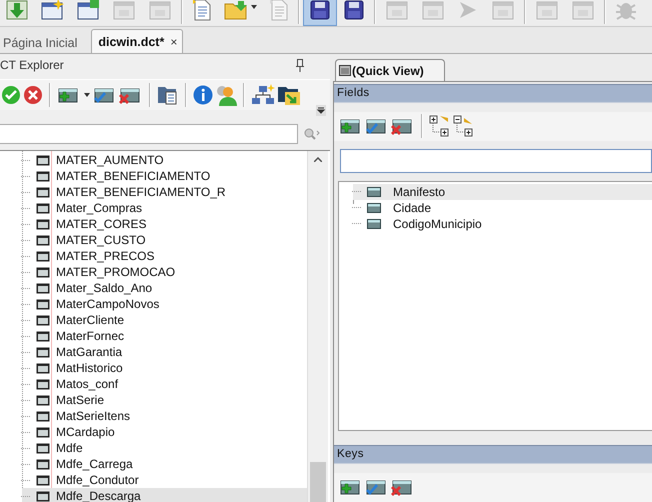 The width and height of the screenshot is (652, 502). What do you see at coordinates (203, 95) in the screenshot?
I see `info-icon` at bounding box center [203, 95].